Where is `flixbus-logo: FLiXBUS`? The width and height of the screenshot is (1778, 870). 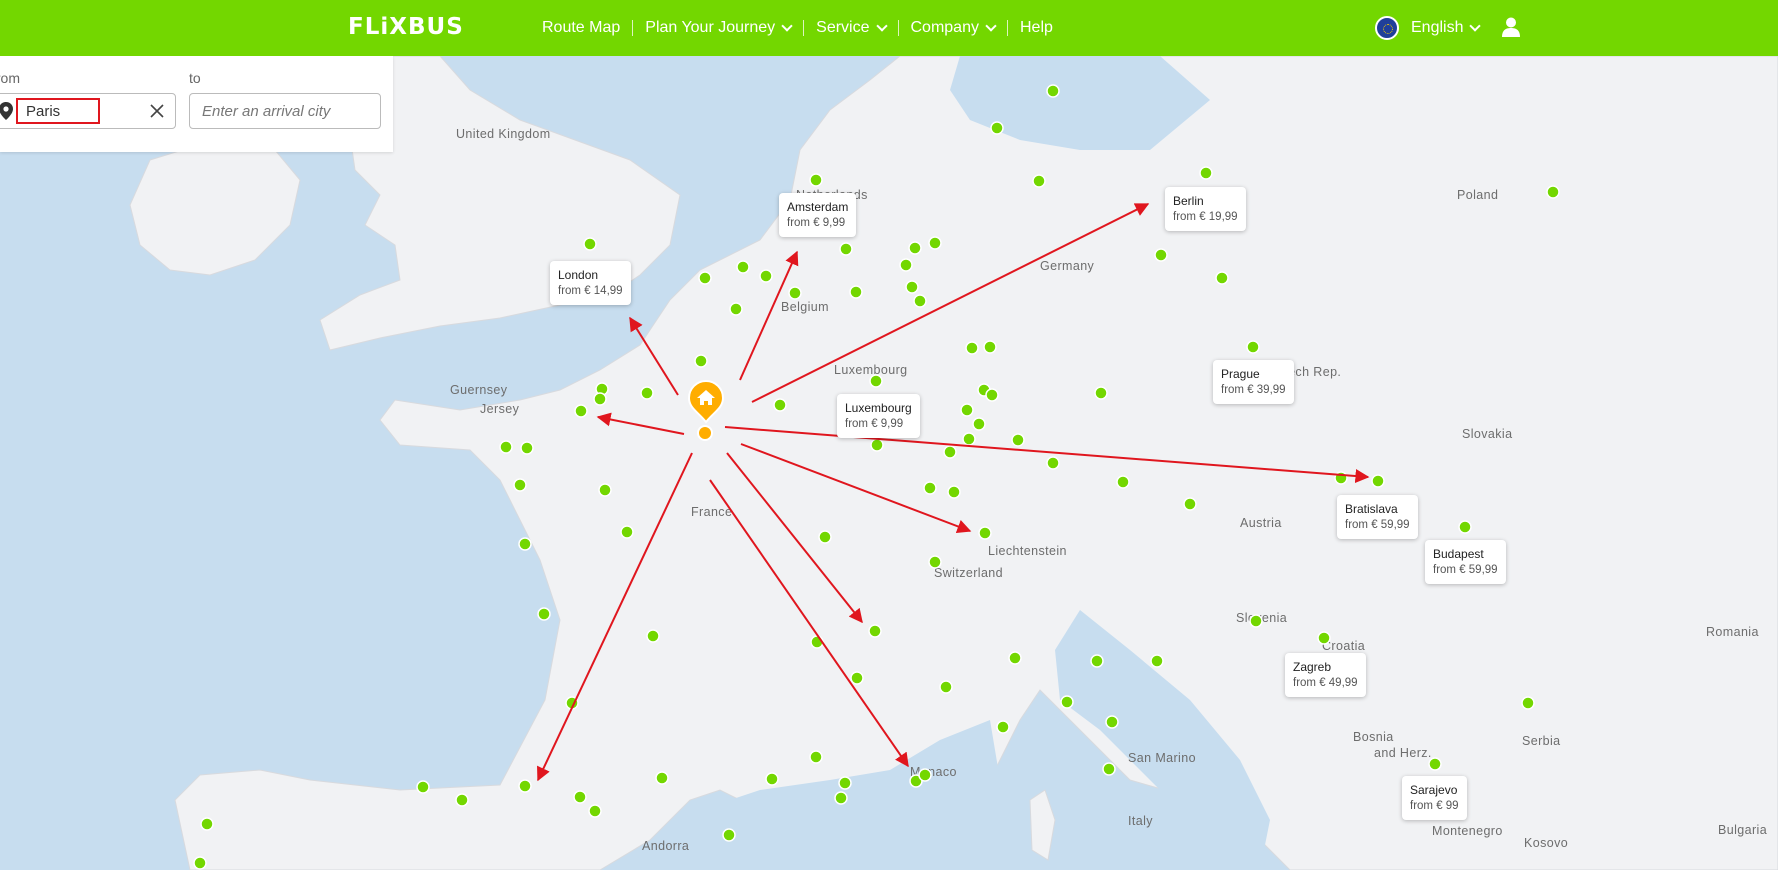
flixbus-logo: FLiXBUS is located at coordinates (406, 27).